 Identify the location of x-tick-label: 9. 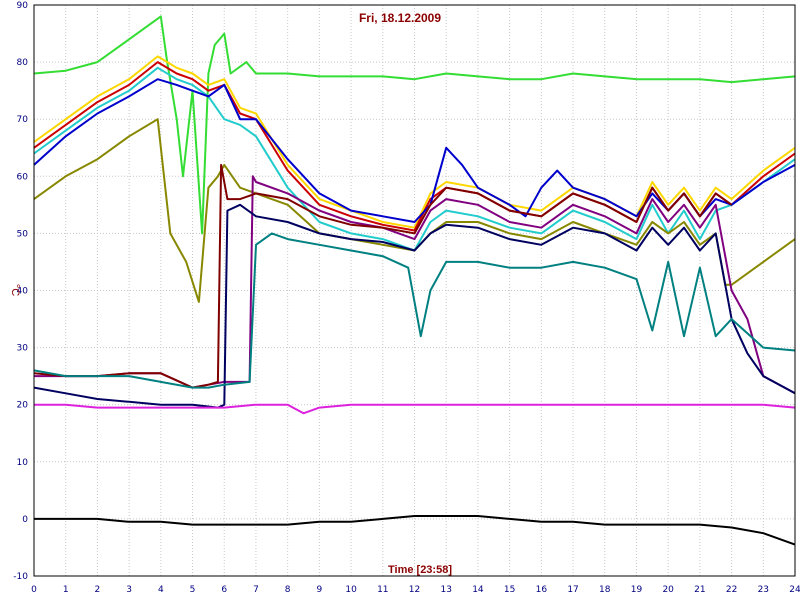
(320, 590).